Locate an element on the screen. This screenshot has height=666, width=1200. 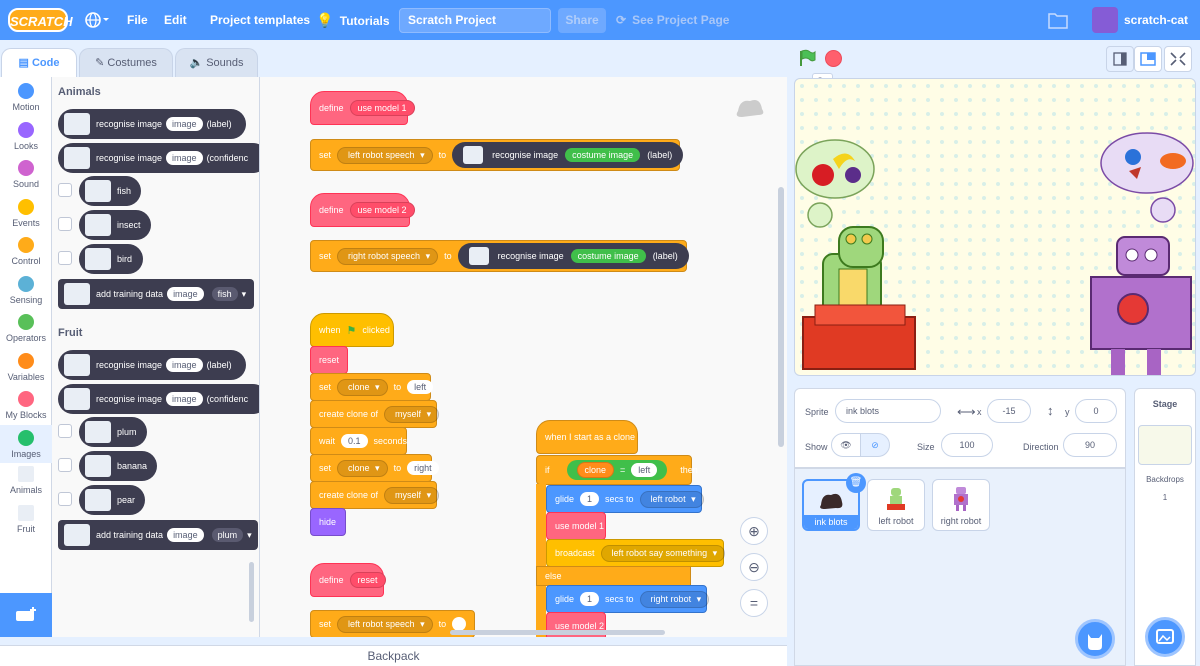
language-menu is located at coordinates (97, 20).